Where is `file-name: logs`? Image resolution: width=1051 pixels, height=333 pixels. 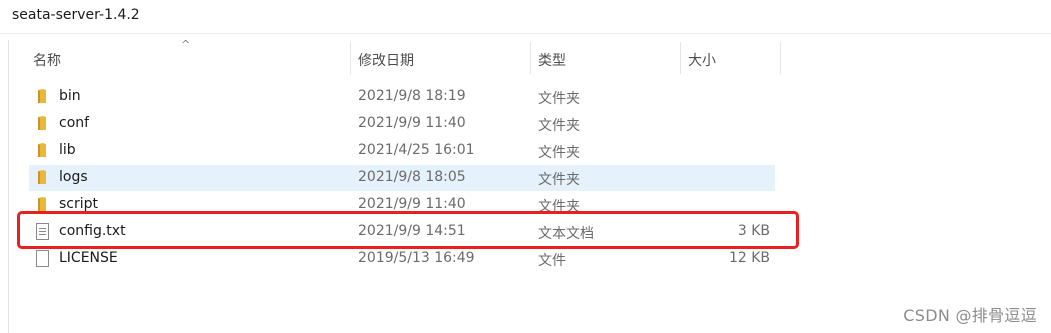
file-name: logs is located at coordinates (73, 177).